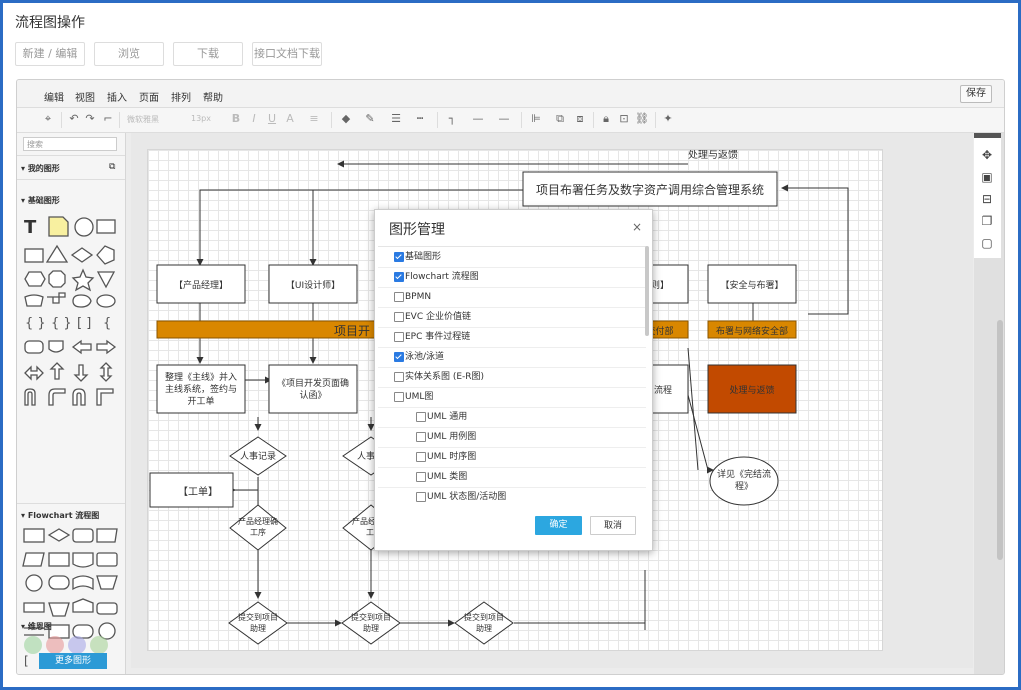 The height and width of the screenshot is (690, 1021). What do you see at coordinates (117, 96) in the screenshot?
I see `menu-insert: 插入` at bounding box center [117, 96].